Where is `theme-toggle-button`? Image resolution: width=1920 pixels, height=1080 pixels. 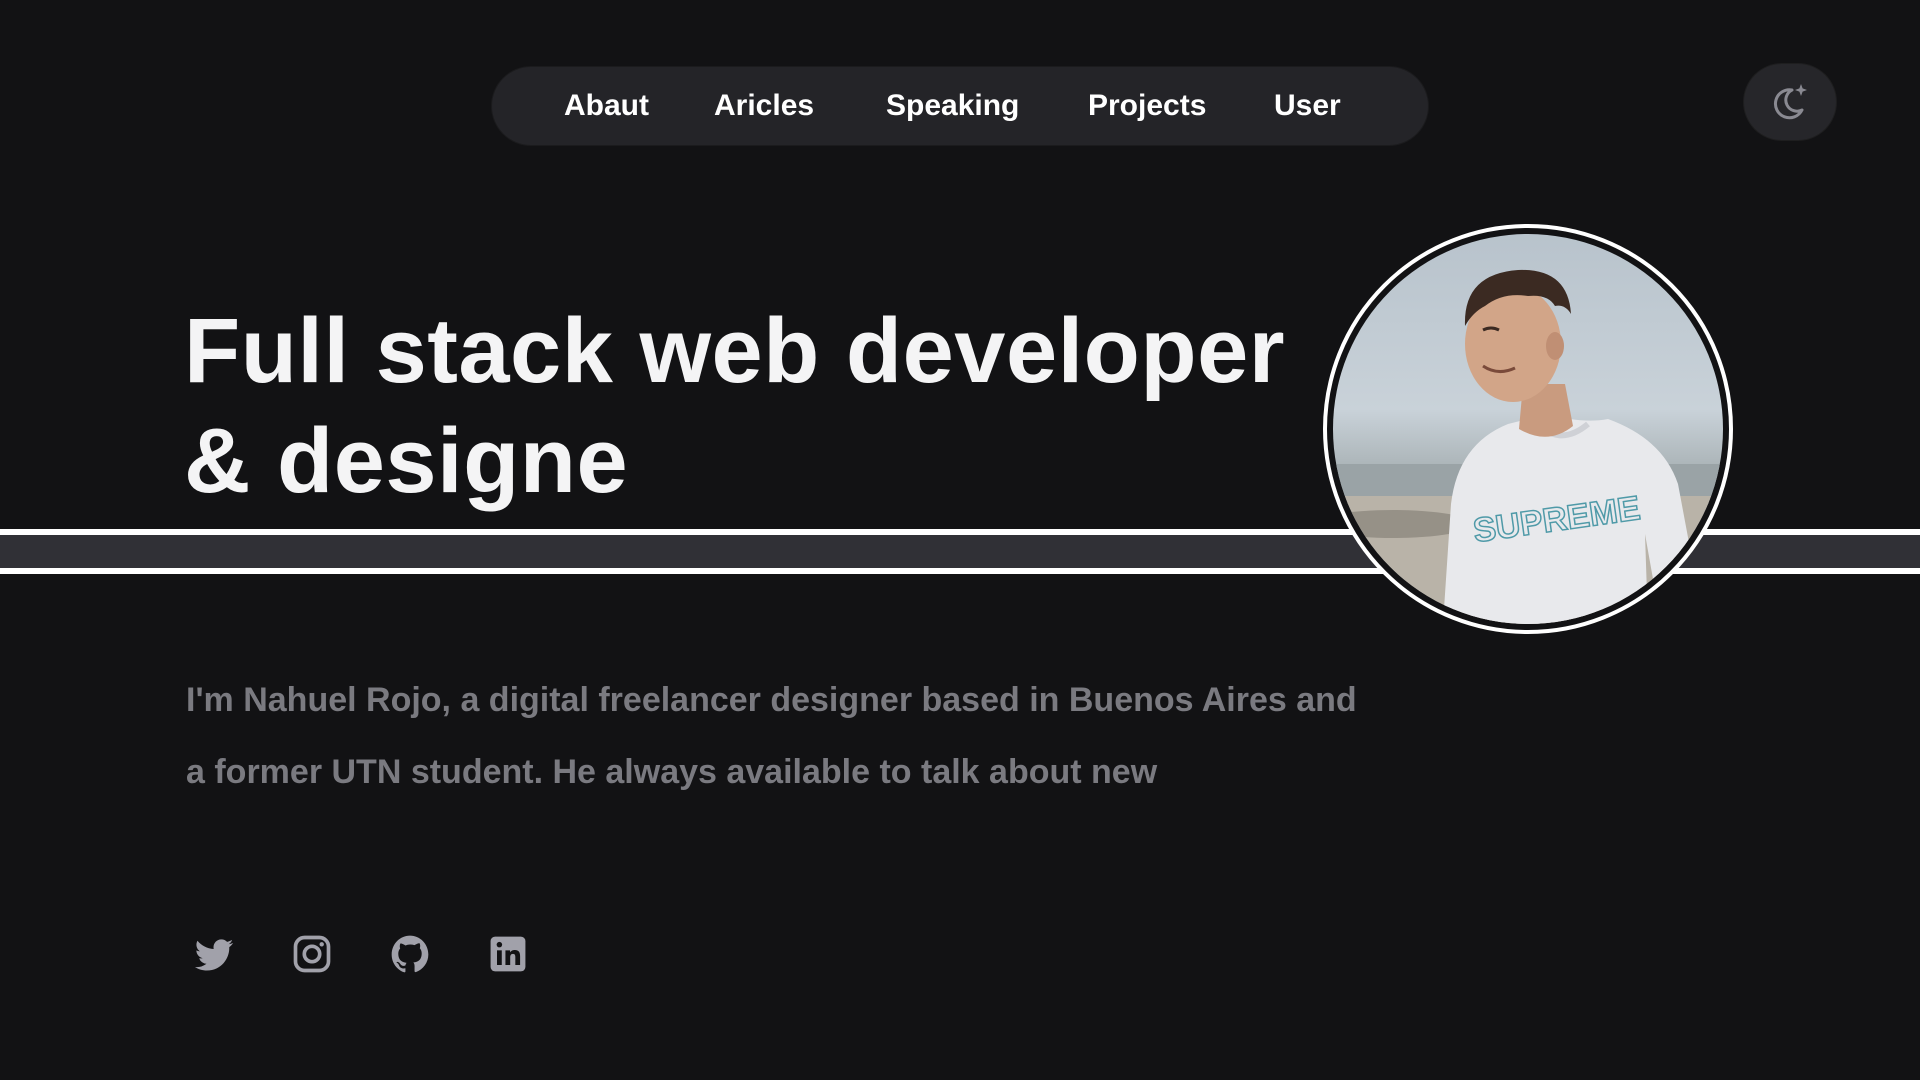 theme-toggle-button is located at coordinates (1790, 102).